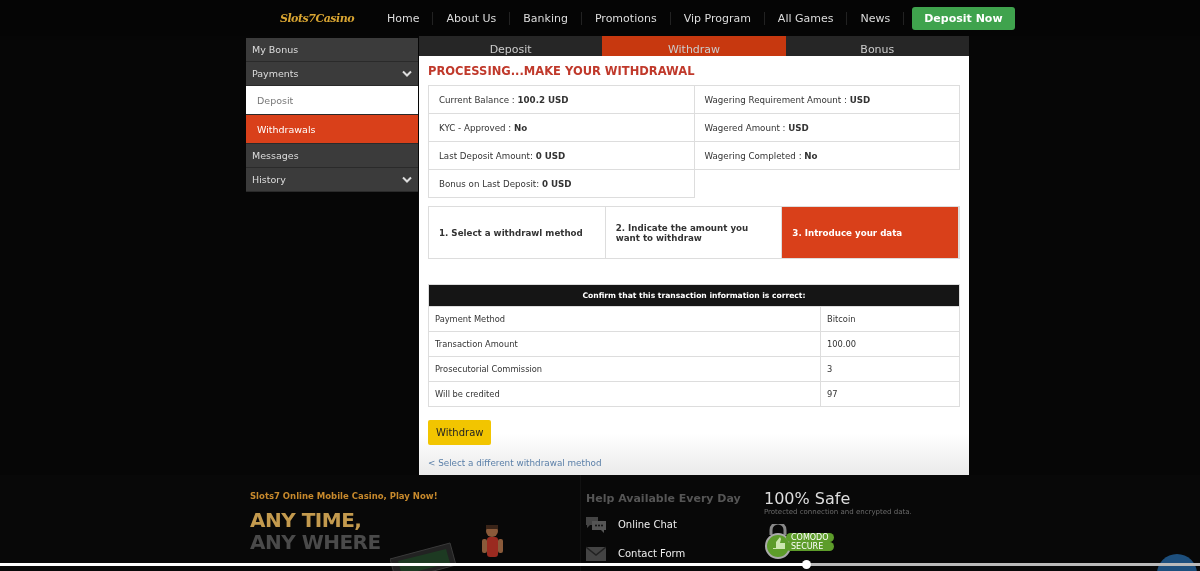 Image resolution: width=1200 pixels, height=571 pixels. Describe the element at coordinates (876, 18) in the screenshot. I see `nav-link: News` at that location.